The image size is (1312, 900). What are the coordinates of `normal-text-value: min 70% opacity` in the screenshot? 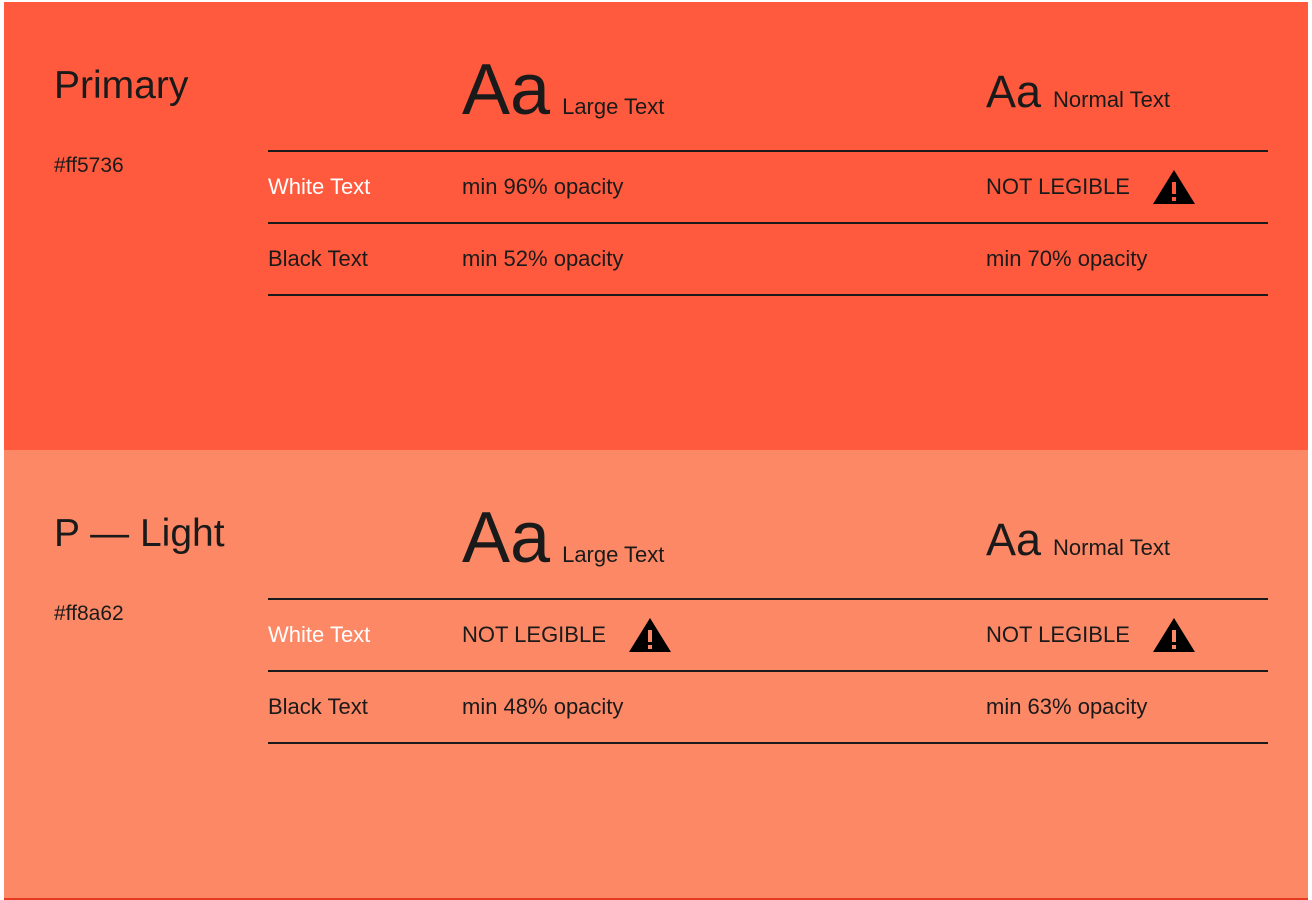 It's located at (1067, 258).